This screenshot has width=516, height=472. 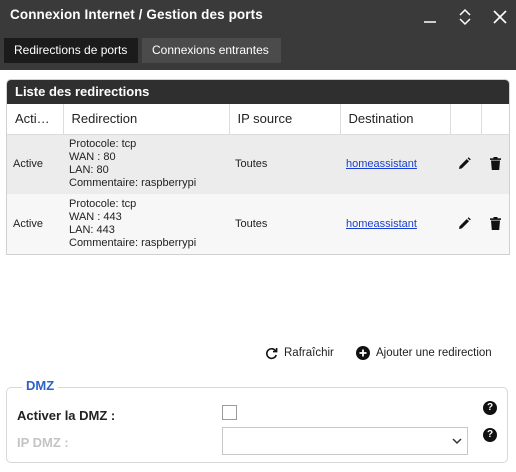 What do you see at coordinates (95, 217) in the screenshot?
I see `redirection-wan: WAN : 443` at bounding box center [95, 217].